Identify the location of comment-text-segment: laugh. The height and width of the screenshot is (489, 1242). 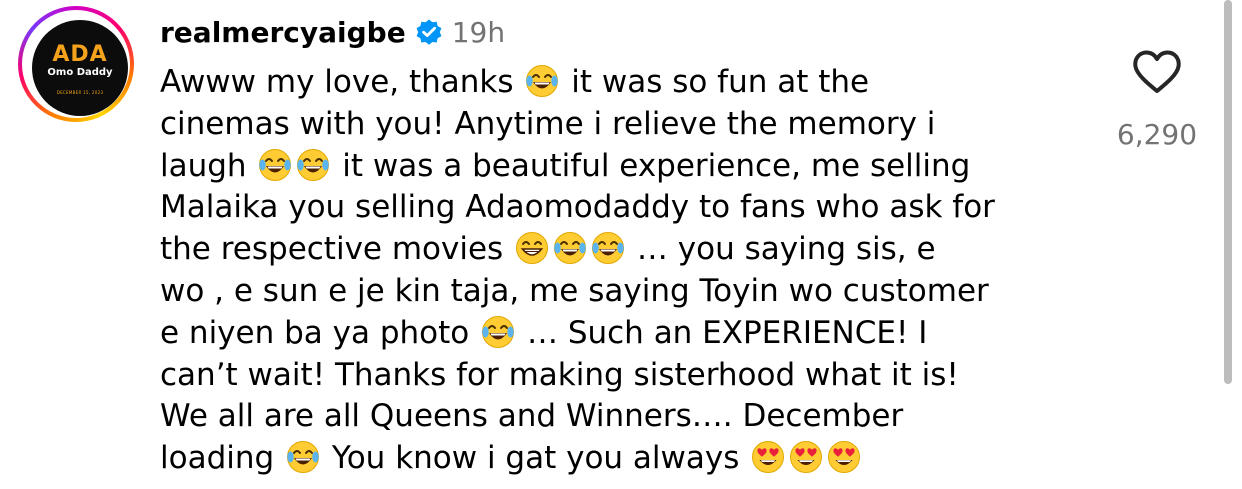
(208, 165).